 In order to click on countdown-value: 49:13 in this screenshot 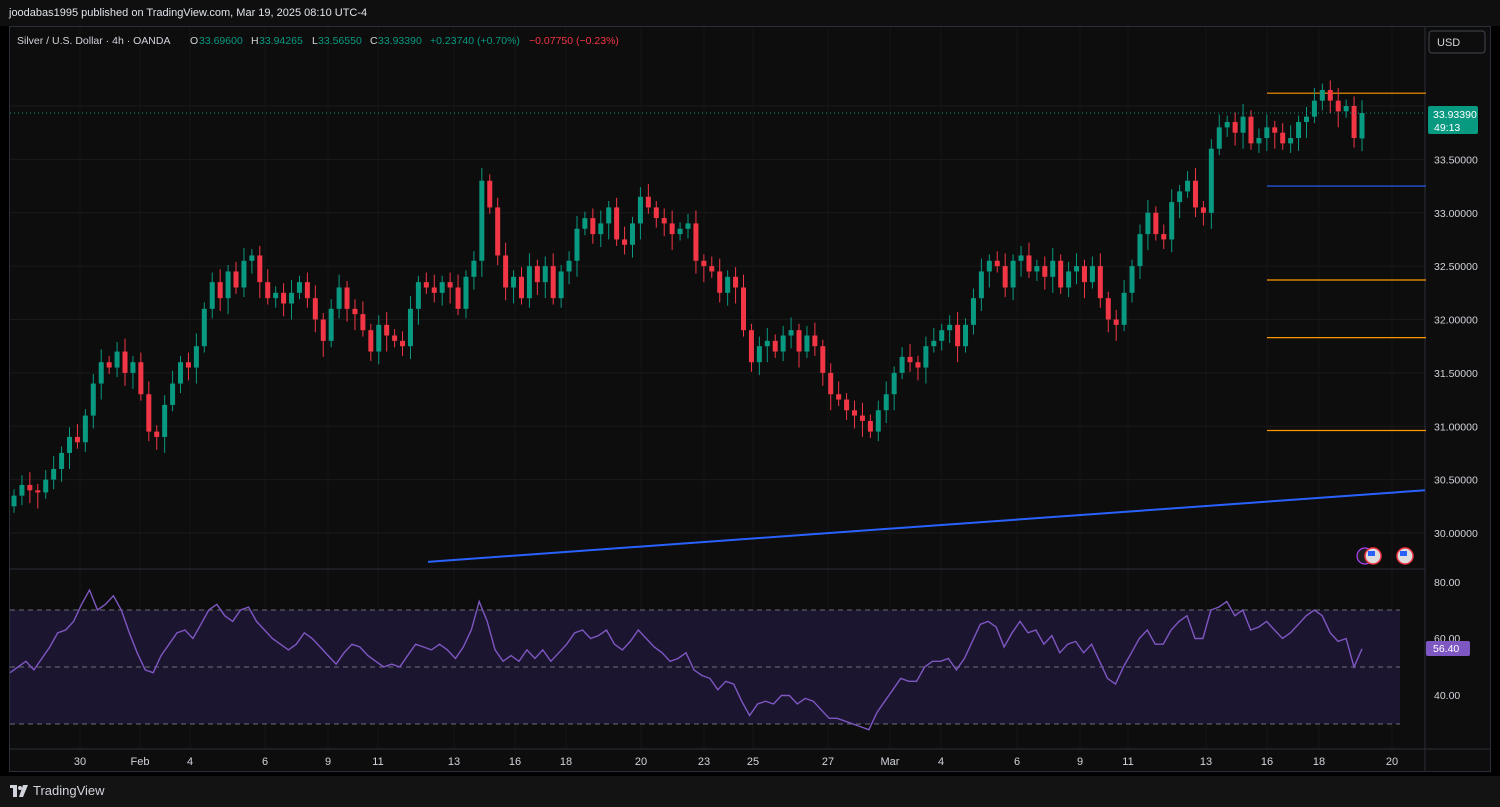, I will do `click(1447, 128)`.